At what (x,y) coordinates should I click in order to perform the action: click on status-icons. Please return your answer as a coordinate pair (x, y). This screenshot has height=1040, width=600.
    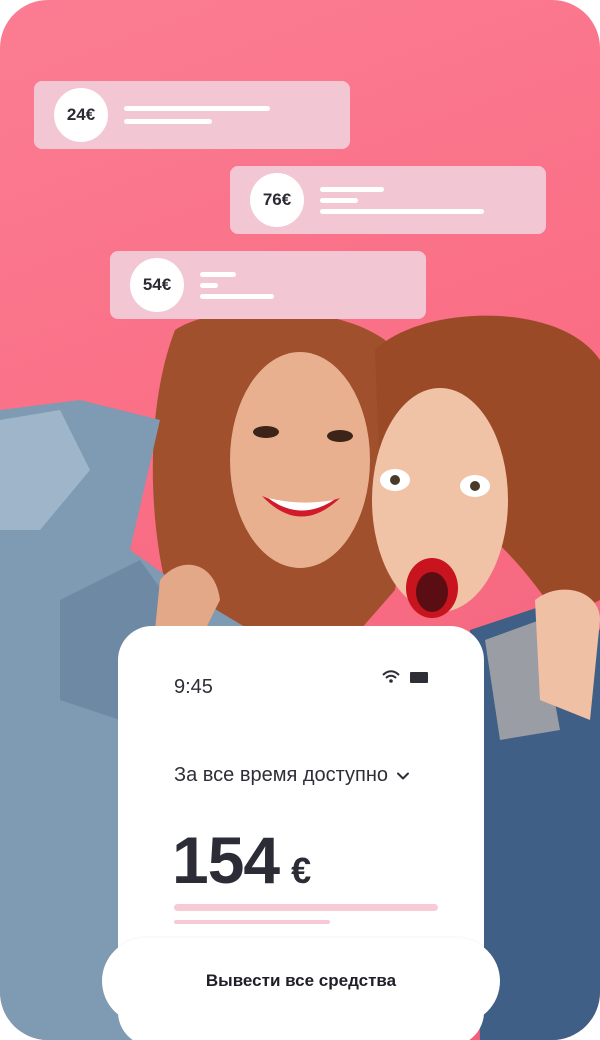
    Looking at the image, I should click on (405, 677).